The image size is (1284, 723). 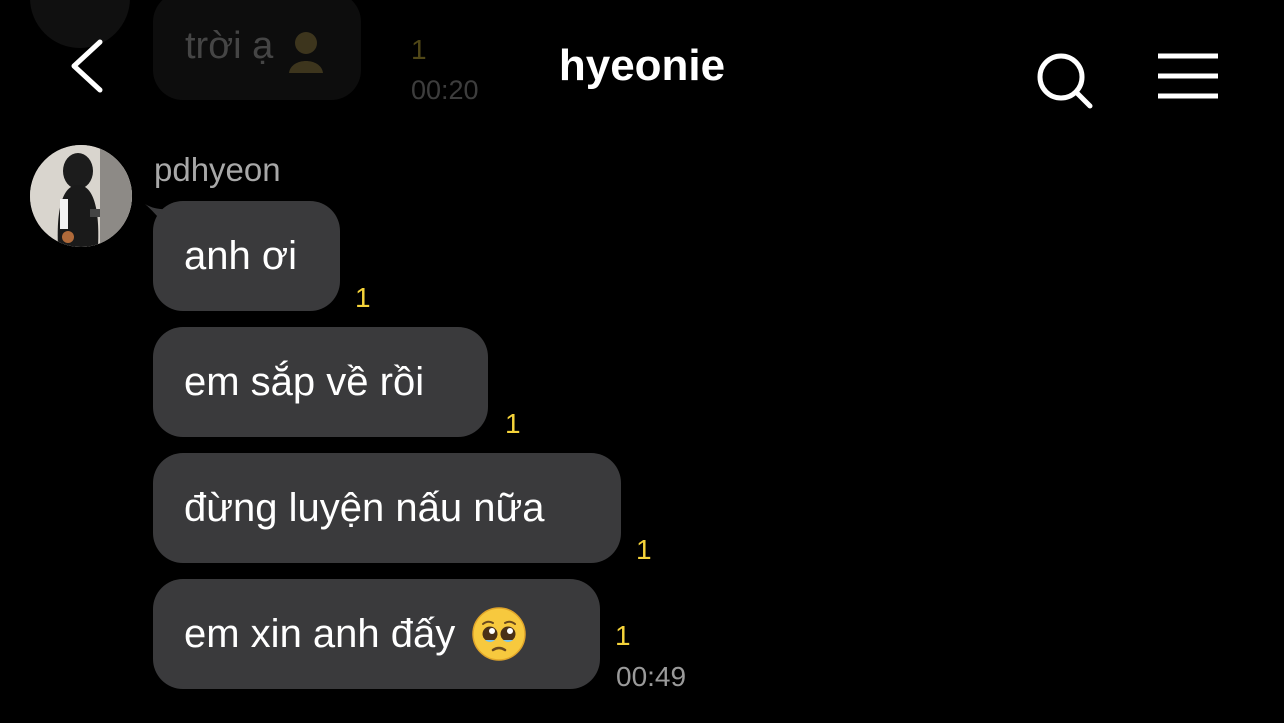 I want to click on message-text: đừng luyện nấu nữa, so click(x=364, y=507).